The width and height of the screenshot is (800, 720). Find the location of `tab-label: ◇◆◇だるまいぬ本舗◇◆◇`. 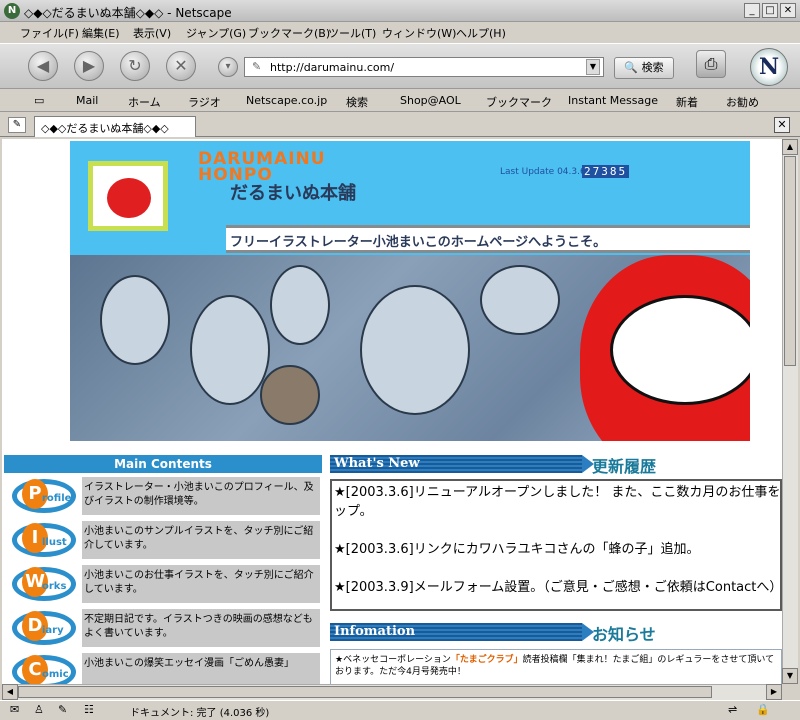

tab-label: ◇◆◇だるまいぬ本舗◇◆◇ is located at coordinates (105, 128).